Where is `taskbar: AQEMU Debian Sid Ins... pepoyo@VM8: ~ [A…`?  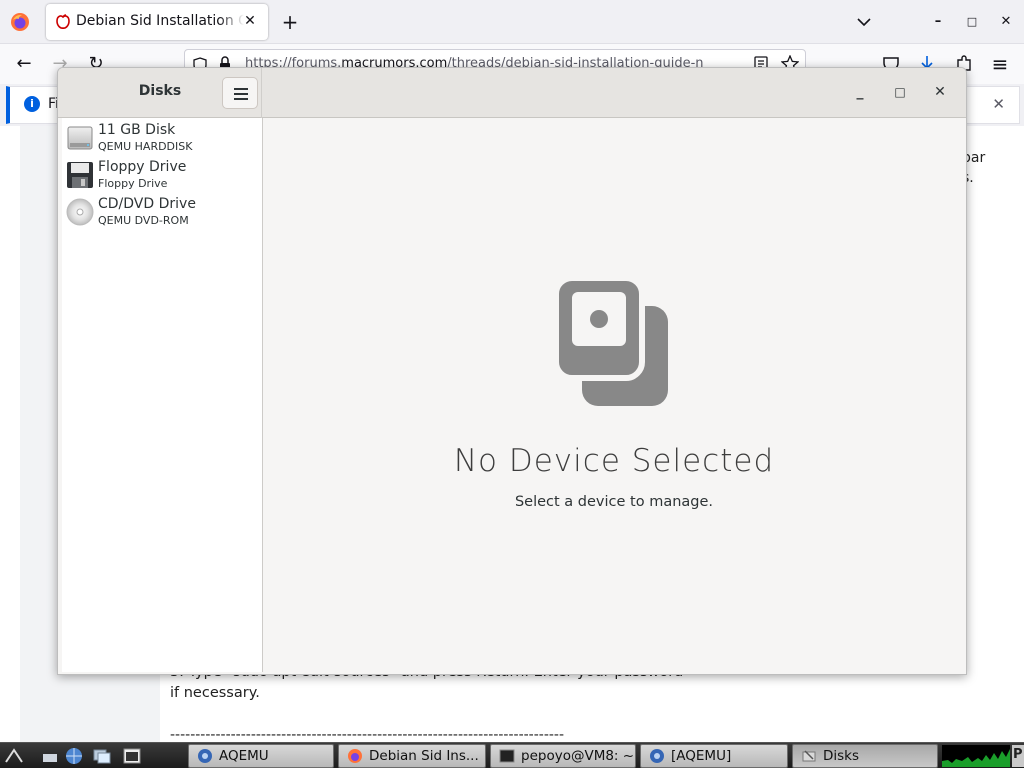 taskbar: AQEMU Debian Sid Ins... pepoyo@VM8: ~ [A… is located at coordinates (512, 755).